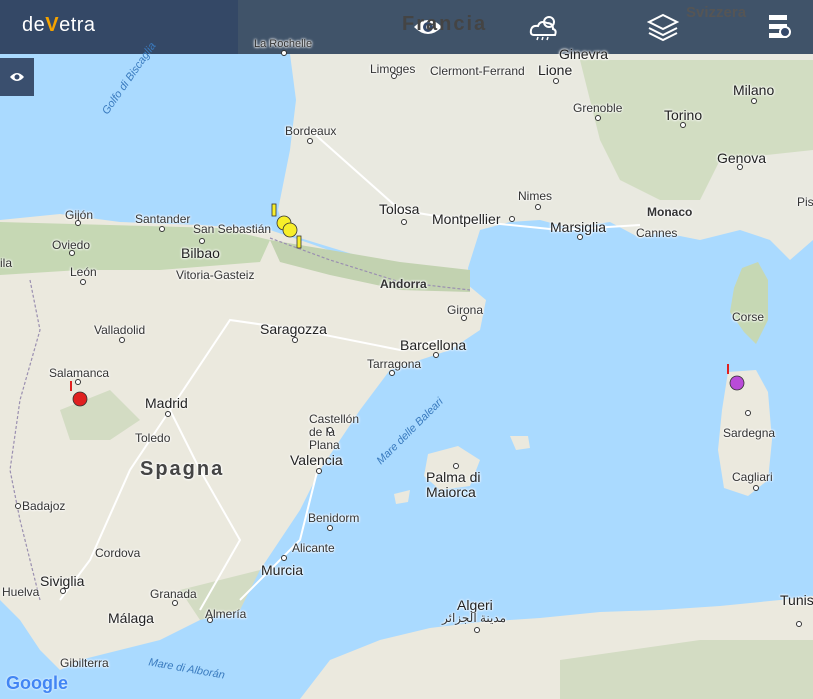  What do you see at coordinates (80, 399) in the screenshot?
I see `marker-red` at bounding box center [80, 399].